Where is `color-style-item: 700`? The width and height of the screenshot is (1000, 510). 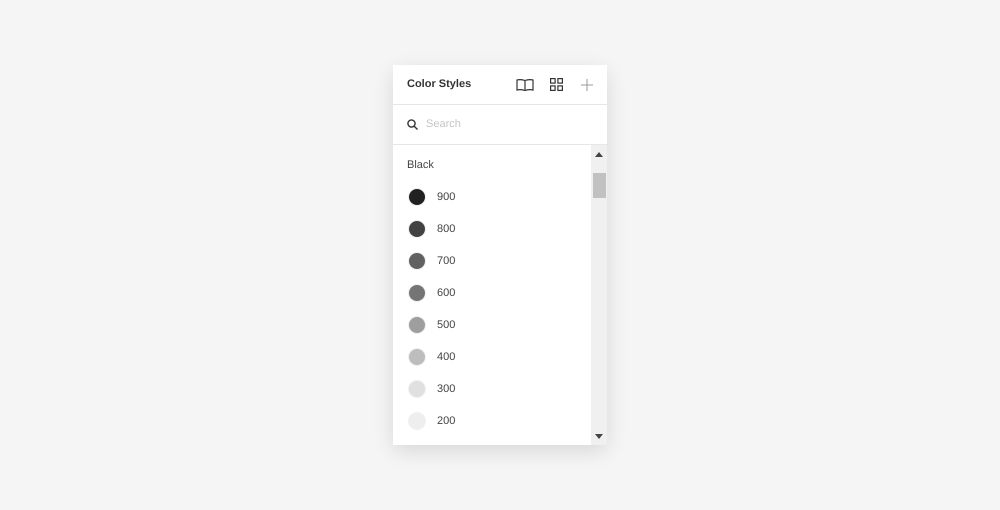 color-style-item: 700 is located at coordinates (492, 261).